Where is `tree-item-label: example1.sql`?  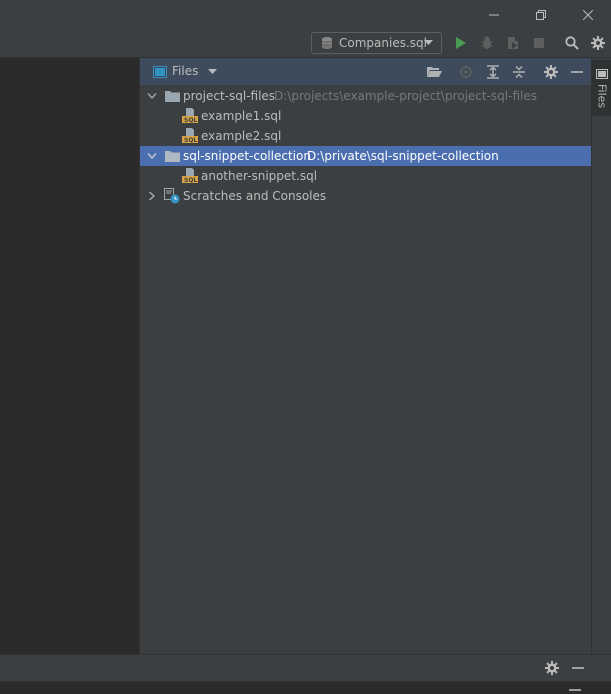
tree-item-label: example1.sql is located at coordinates (241, 116).